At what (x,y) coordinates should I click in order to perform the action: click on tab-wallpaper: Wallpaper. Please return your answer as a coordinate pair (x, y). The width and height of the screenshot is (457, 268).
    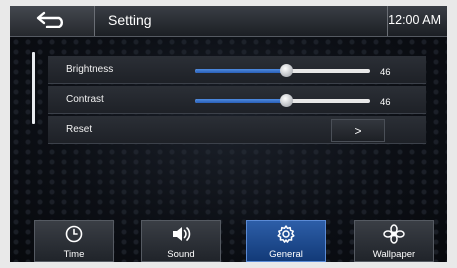
    Looking at the image, I should click on (394, 241).